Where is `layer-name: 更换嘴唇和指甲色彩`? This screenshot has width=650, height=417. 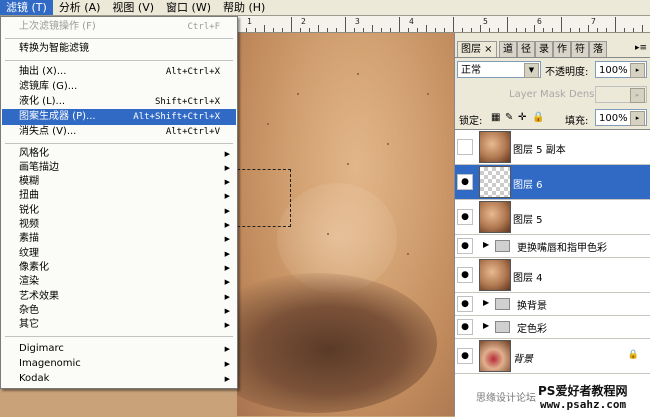 layer-name: 更换嘴唇和指甲色彩 is located at coordinates (562, 248).